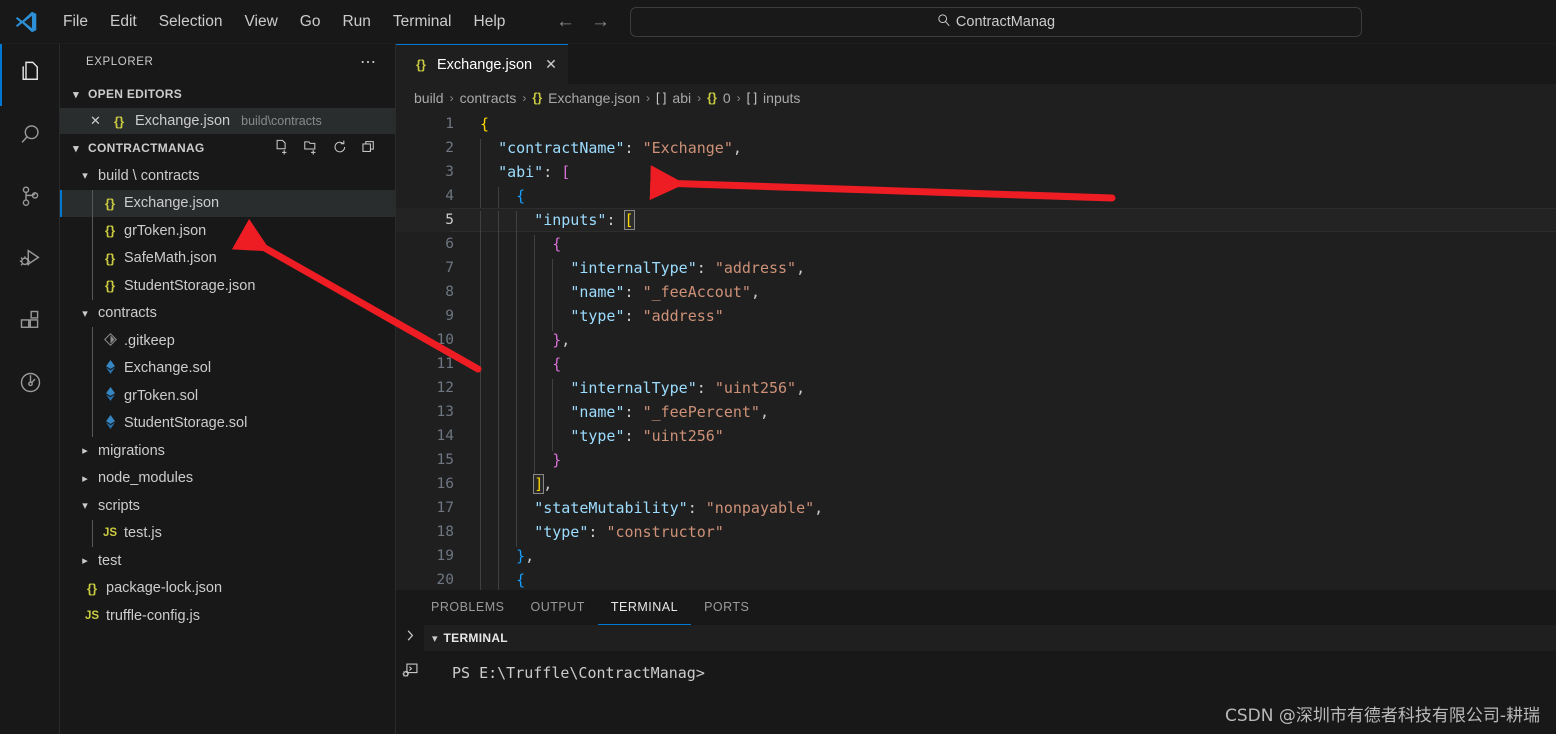 This screenshot has height=734, width=1556. I want to click on new-folder-icon, so click(311, 148).